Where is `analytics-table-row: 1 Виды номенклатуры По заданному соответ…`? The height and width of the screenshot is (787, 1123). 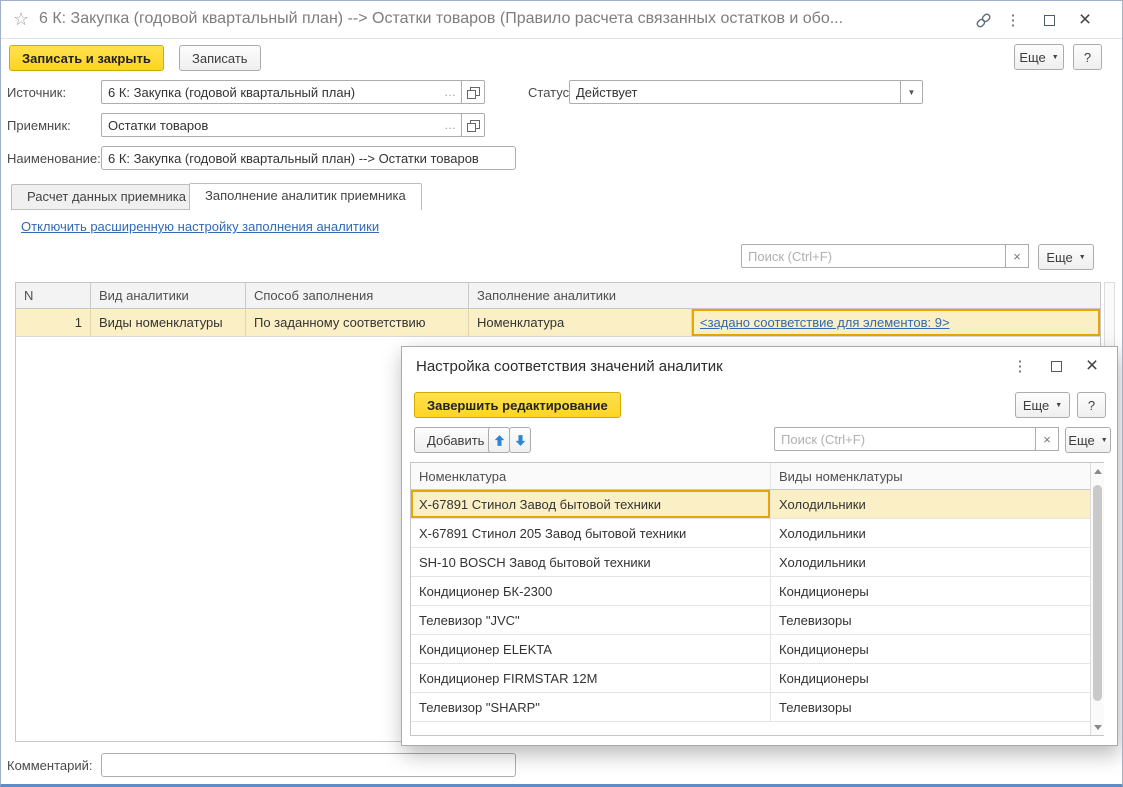 analytics-table-row: 1 Виды номенклатуры По заданному соответ… is located at coordinates (558, 323).